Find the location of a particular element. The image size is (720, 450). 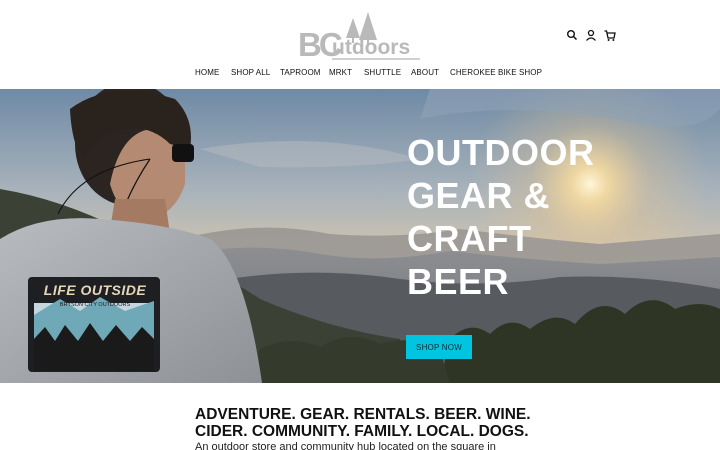

nav-shop-all: SHOP ALL is located at coordinates (250, 72).